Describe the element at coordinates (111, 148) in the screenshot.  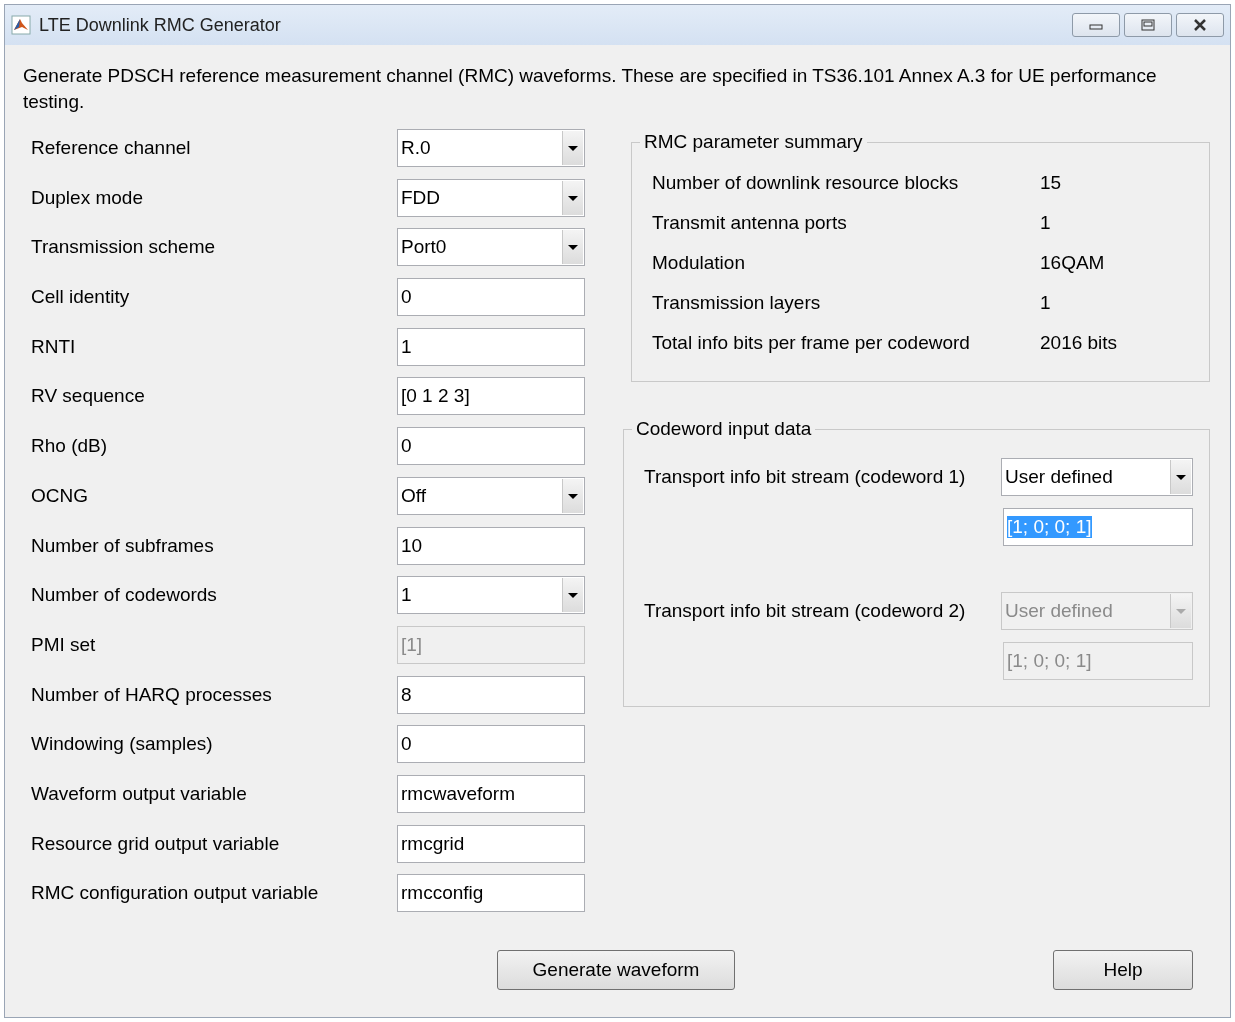
I see `parameter-label: Reference channel` at that location.